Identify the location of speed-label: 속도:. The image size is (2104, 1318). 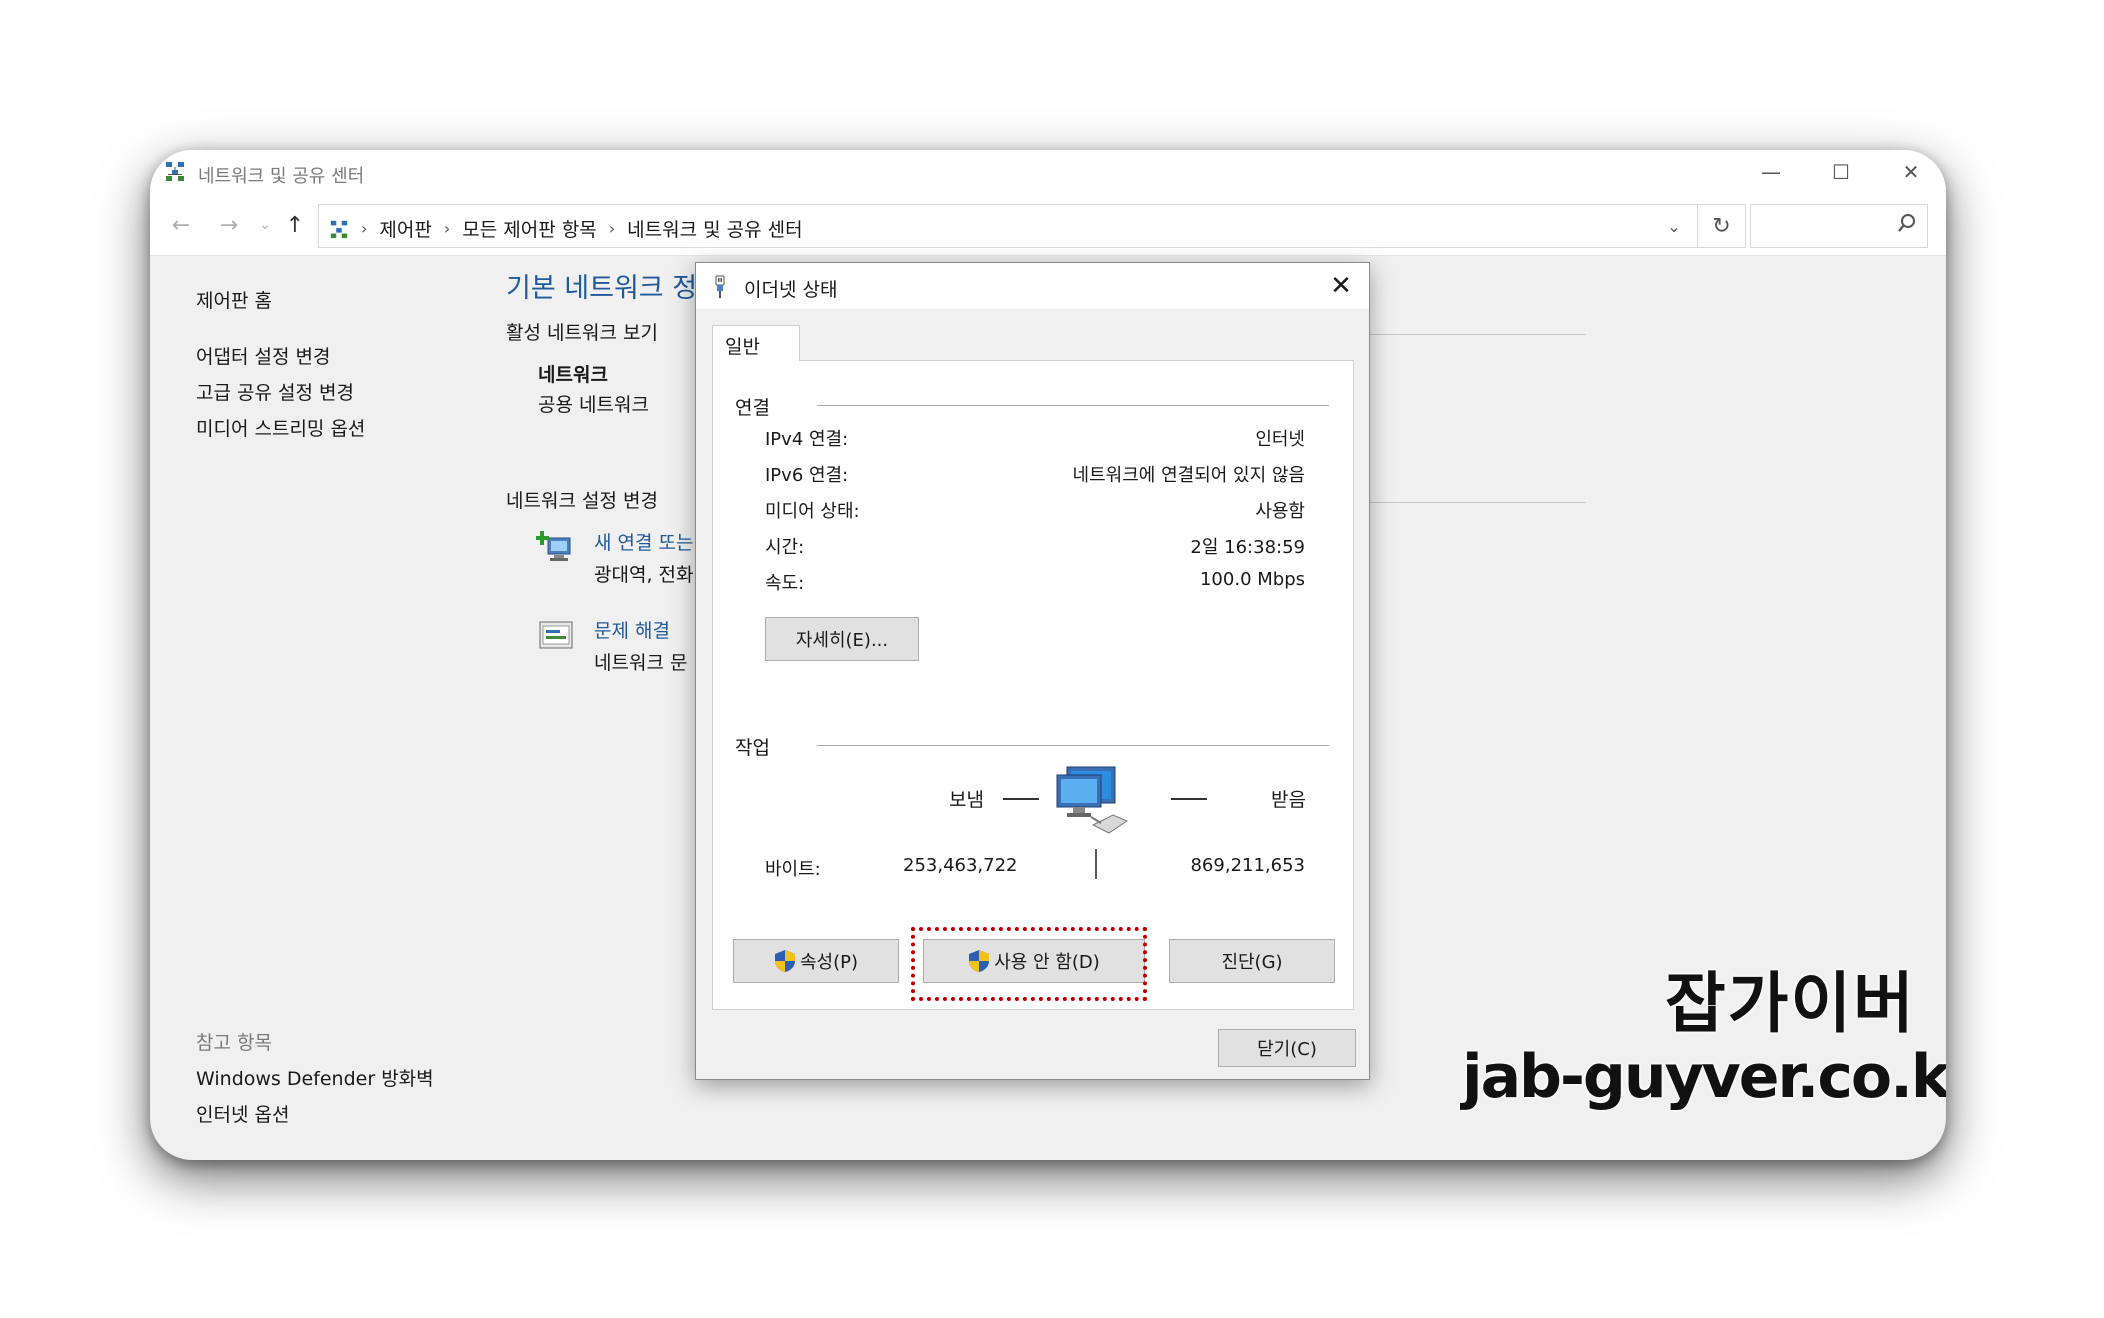
(785, 583).